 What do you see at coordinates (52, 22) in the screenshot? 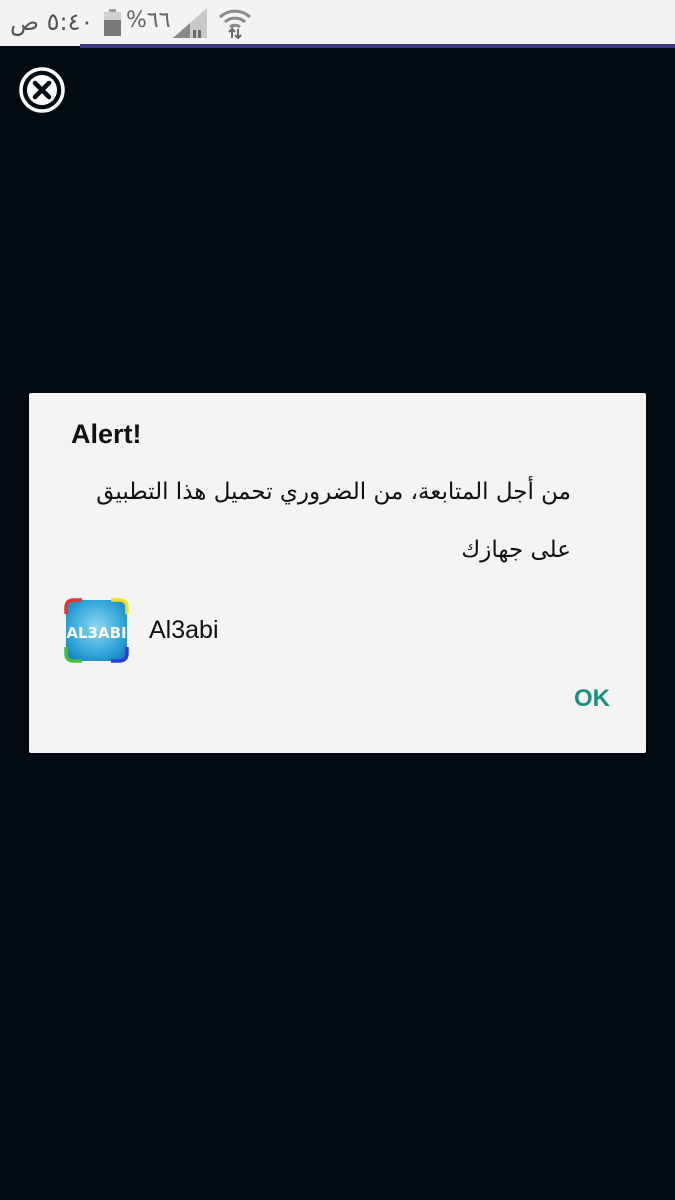
I see `status-time: ٥:٤٠ ص` at bounding box center [52, 22].